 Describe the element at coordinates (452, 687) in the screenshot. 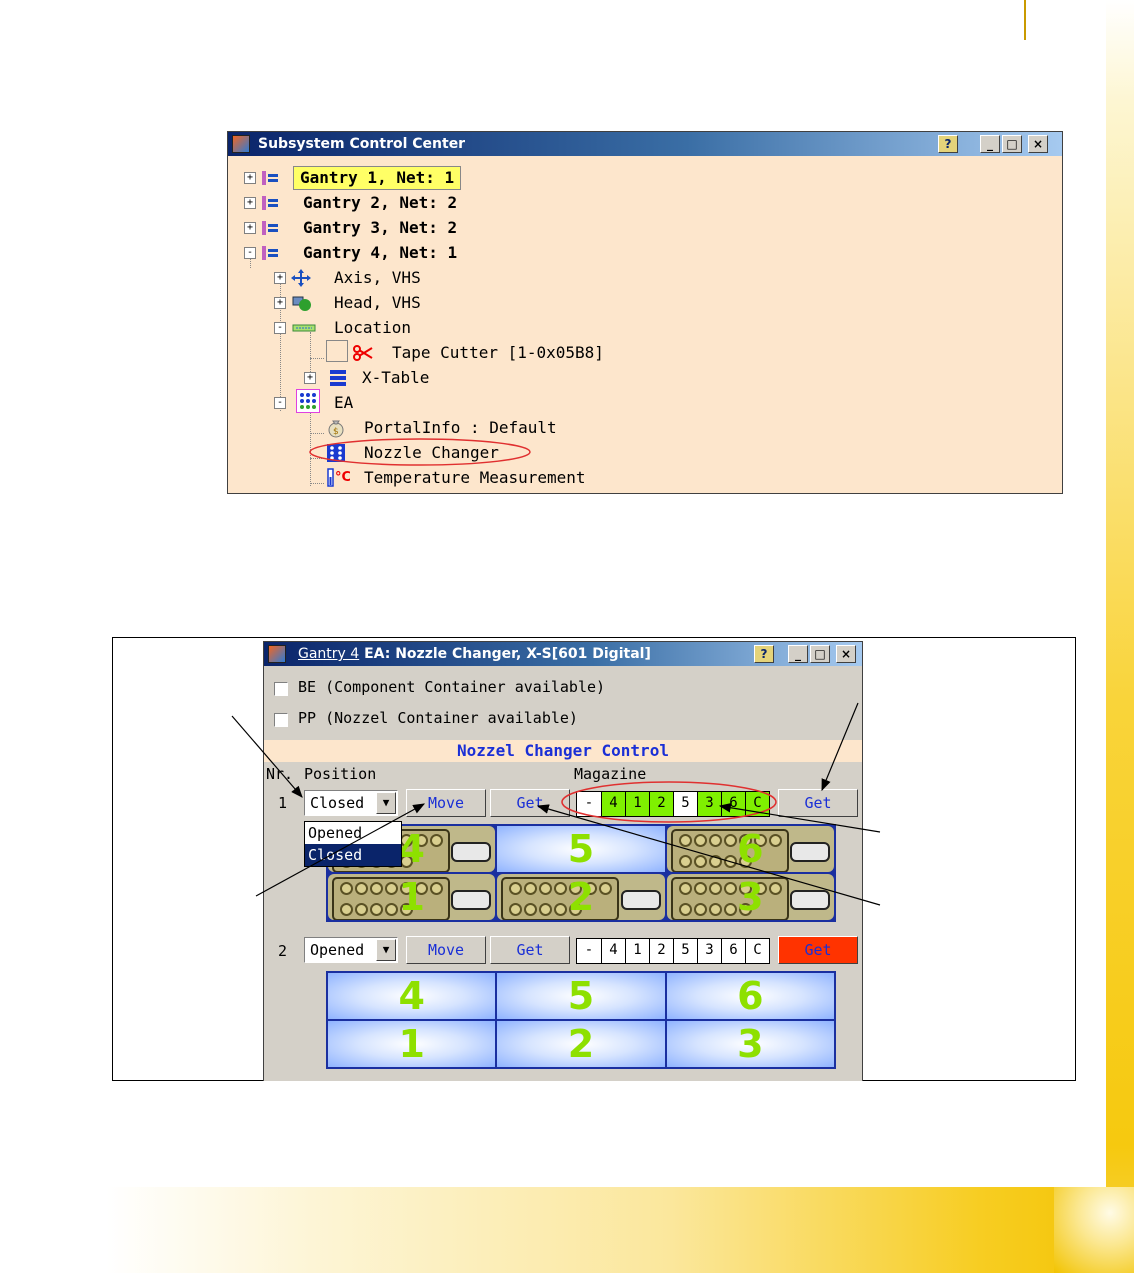

I see `be-checkbox-label: BE (Component Container available)` at that location.